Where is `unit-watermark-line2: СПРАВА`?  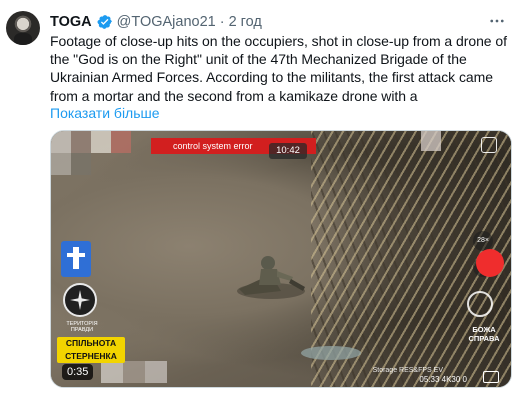
unit-watermark-line2: СПРАВА is located at coordinates (484, 338).